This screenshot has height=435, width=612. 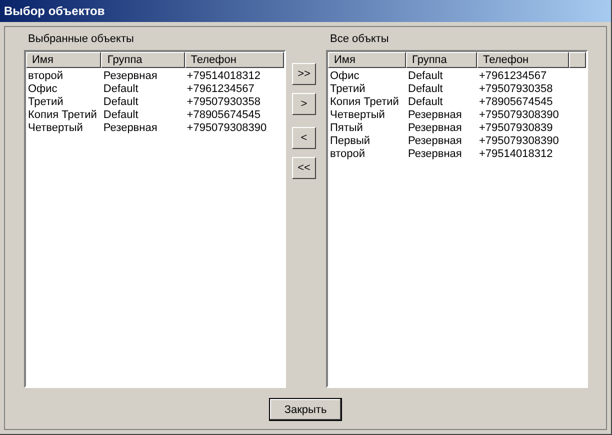 What do you see at coordinates (304, 74) in the screenshot?
I see `move-button: >>` at bounding box center [304, 74].